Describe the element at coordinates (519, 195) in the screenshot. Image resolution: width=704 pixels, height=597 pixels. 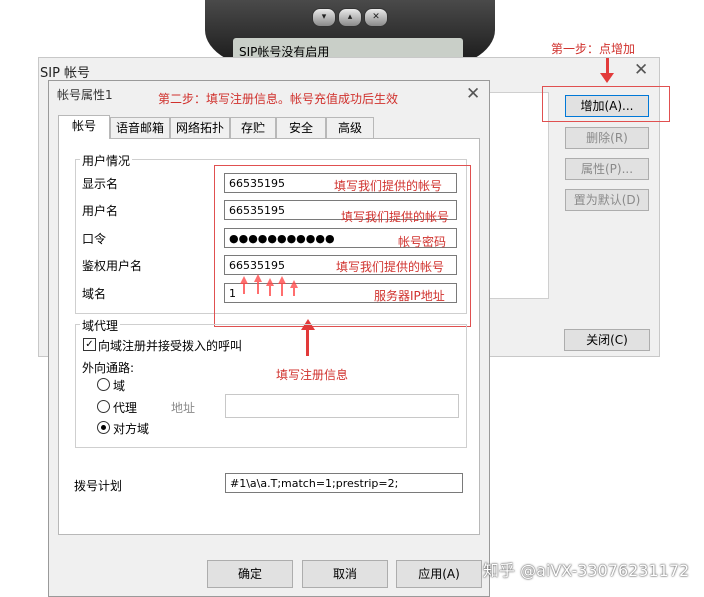
I see `sip-account-list` at that location.